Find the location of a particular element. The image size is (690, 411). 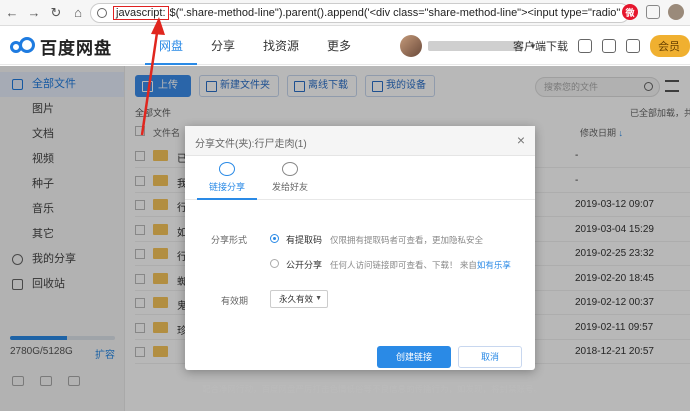

link-icon is located at coordinates (227, 169).